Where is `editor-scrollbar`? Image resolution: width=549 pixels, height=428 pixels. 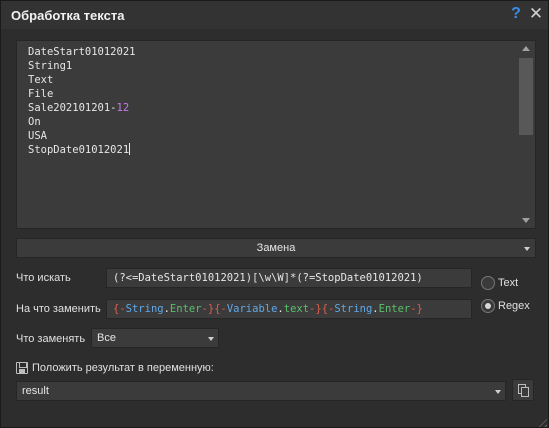 editor-scrollbar is located at coordinates (526, 134).